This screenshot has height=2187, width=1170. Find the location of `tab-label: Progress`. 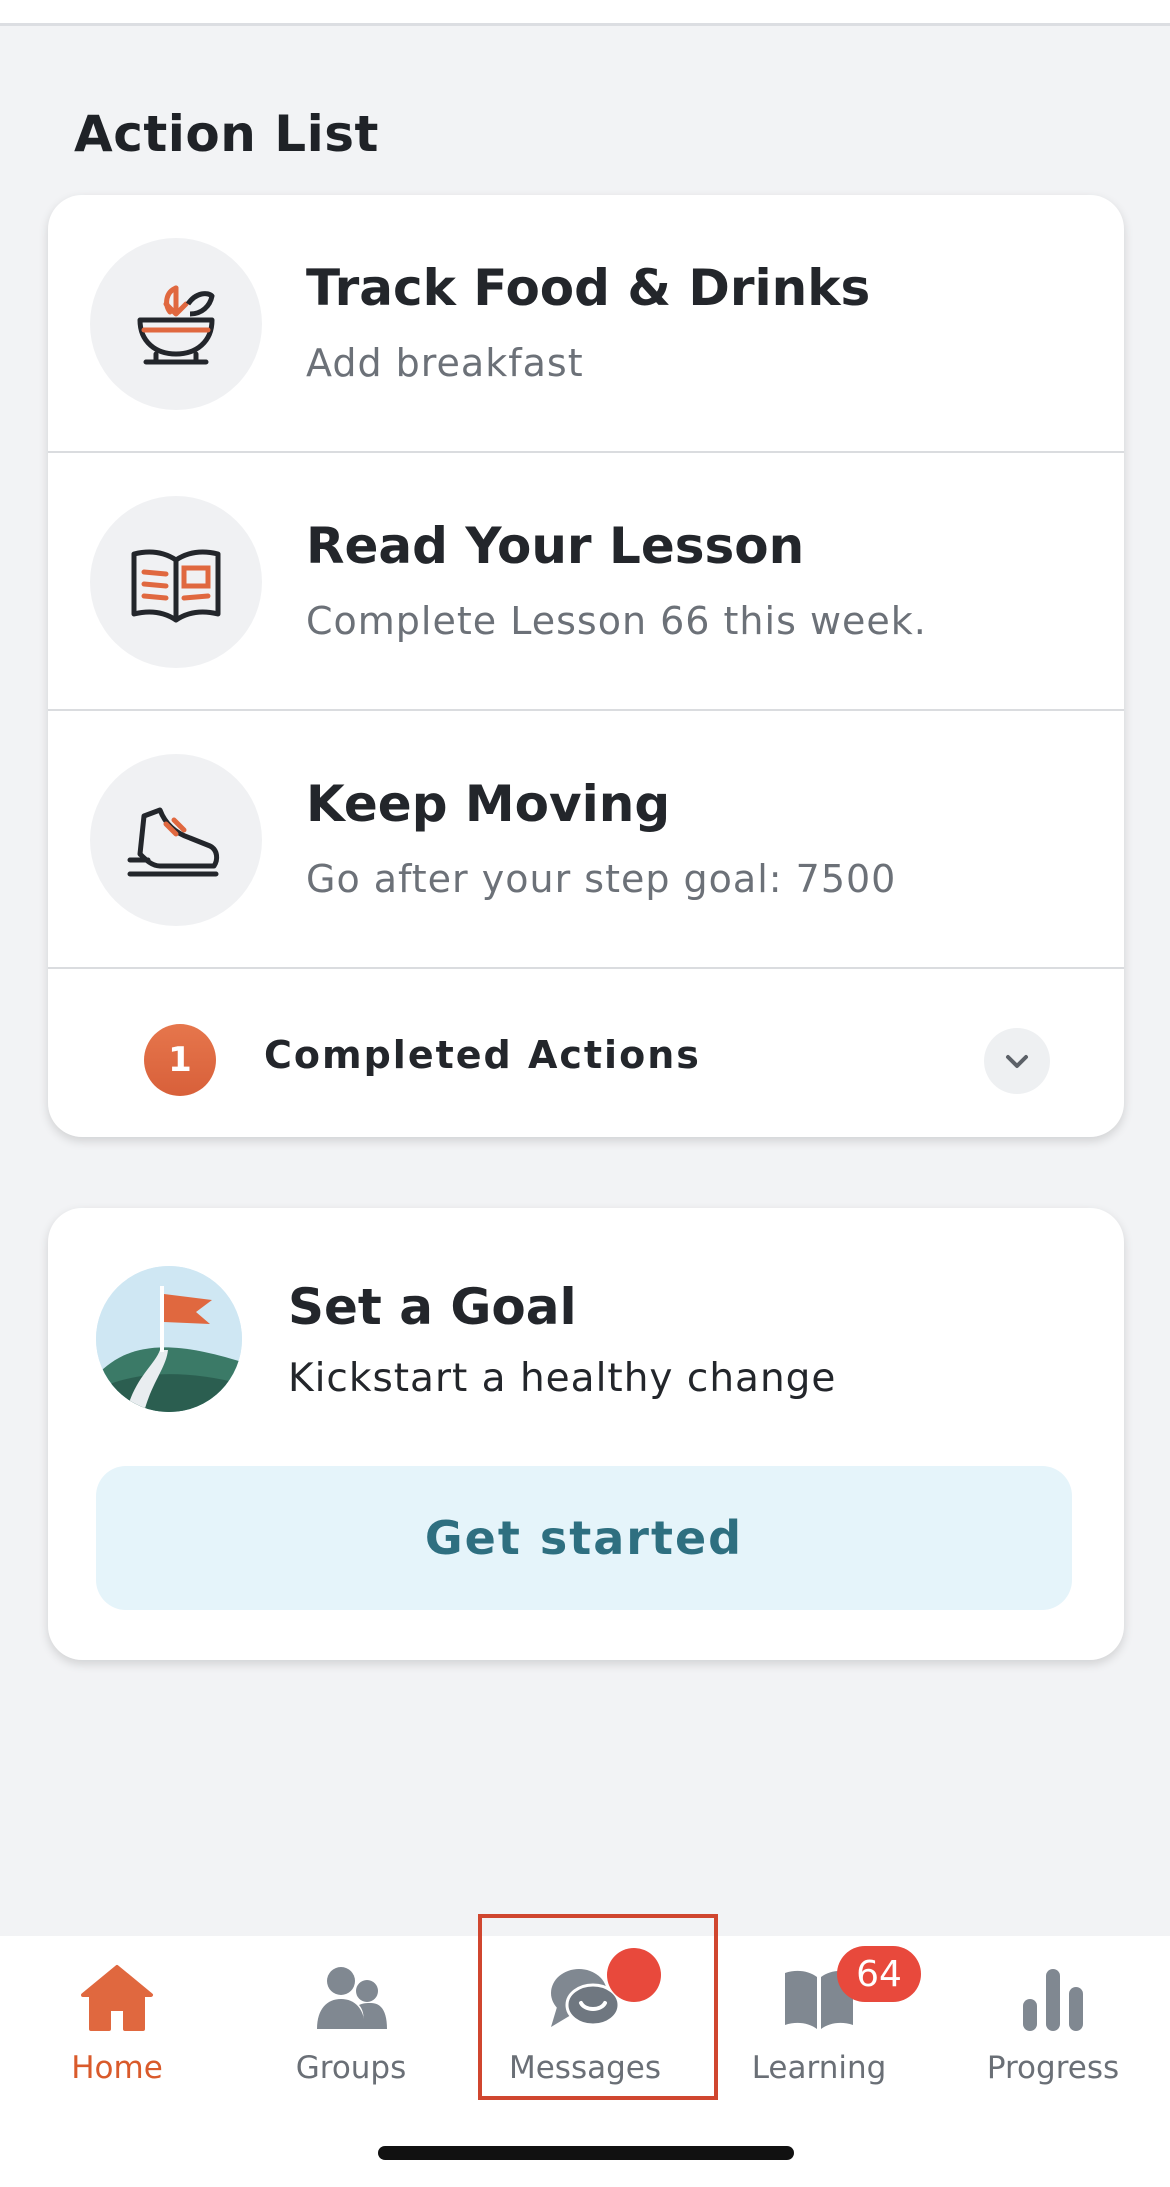

tab-label: Progress is located at coordinates (1053, 2068).